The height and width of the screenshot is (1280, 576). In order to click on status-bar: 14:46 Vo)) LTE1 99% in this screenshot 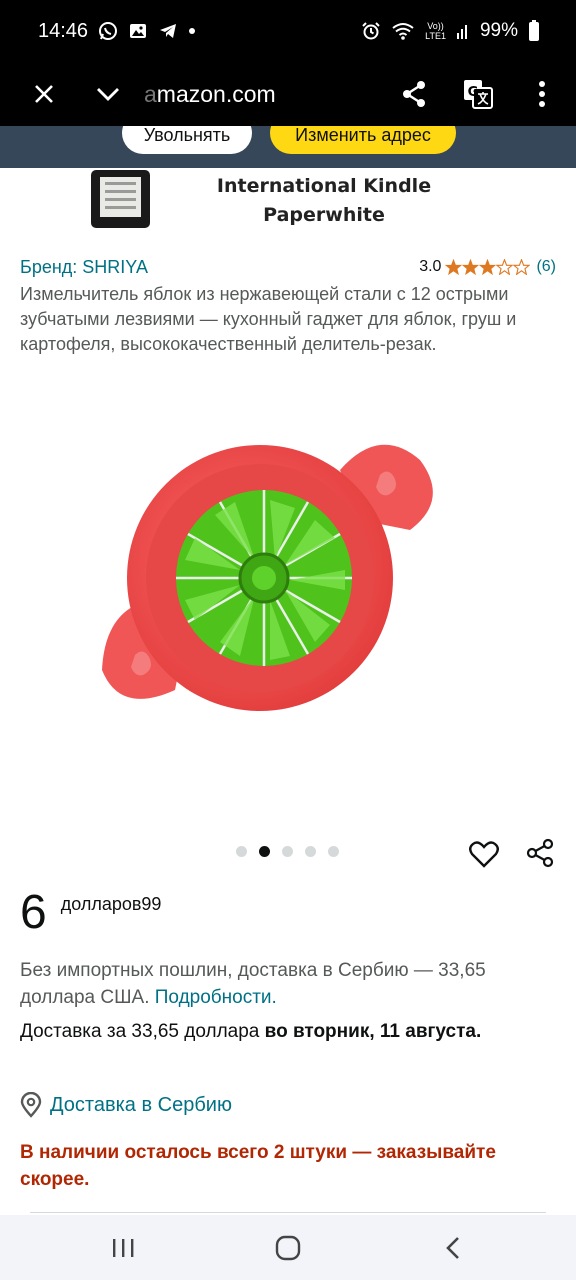, I will do `click(288, 31)`.